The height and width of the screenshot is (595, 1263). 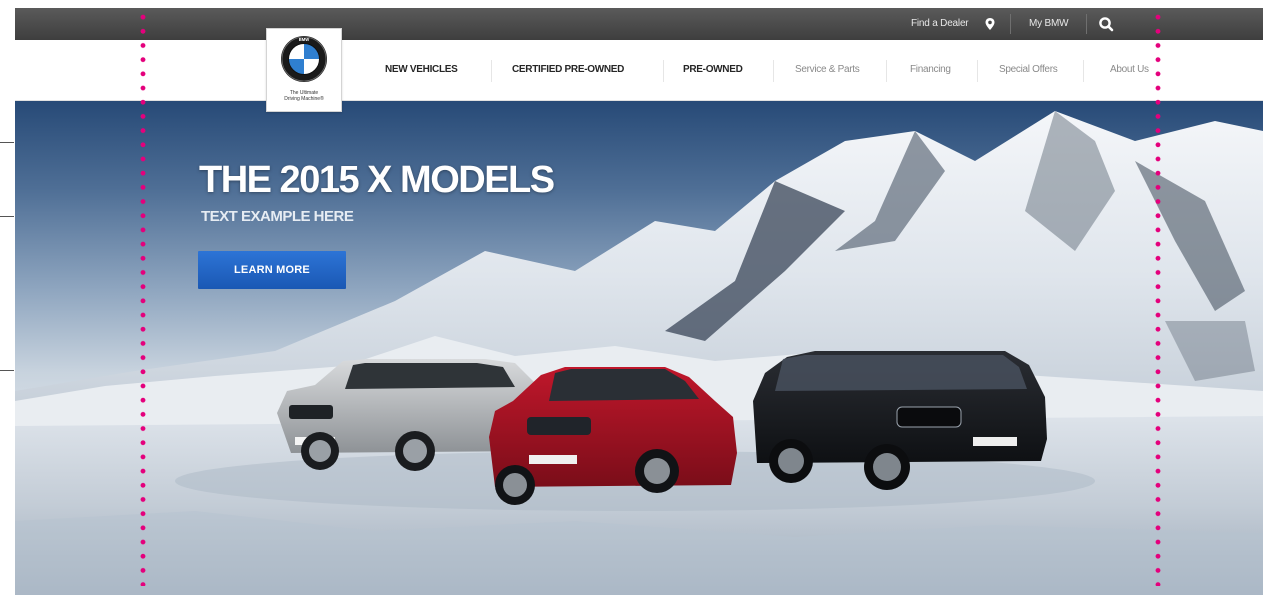 What do you see at coordinates (277, 216) in the screenshot?
I see `hero-subtitle: TEXT EXAMPLE HERE` at bounding box center [277, 216].